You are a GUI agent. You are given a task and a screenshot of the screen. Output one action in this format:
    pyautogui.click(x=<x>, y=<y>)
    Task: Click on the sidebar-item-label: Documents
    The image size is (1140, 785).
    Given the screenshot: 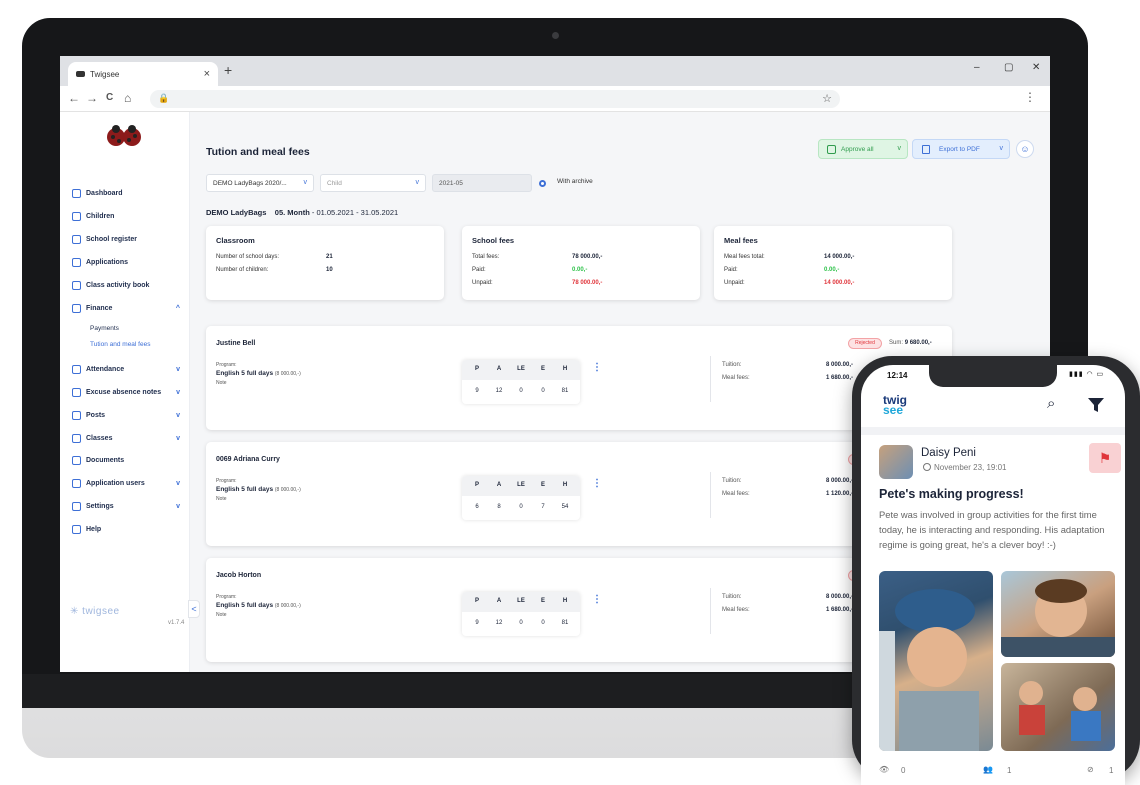 What is the action you would take?
    pyautogui.click(x=105, y=460)
    